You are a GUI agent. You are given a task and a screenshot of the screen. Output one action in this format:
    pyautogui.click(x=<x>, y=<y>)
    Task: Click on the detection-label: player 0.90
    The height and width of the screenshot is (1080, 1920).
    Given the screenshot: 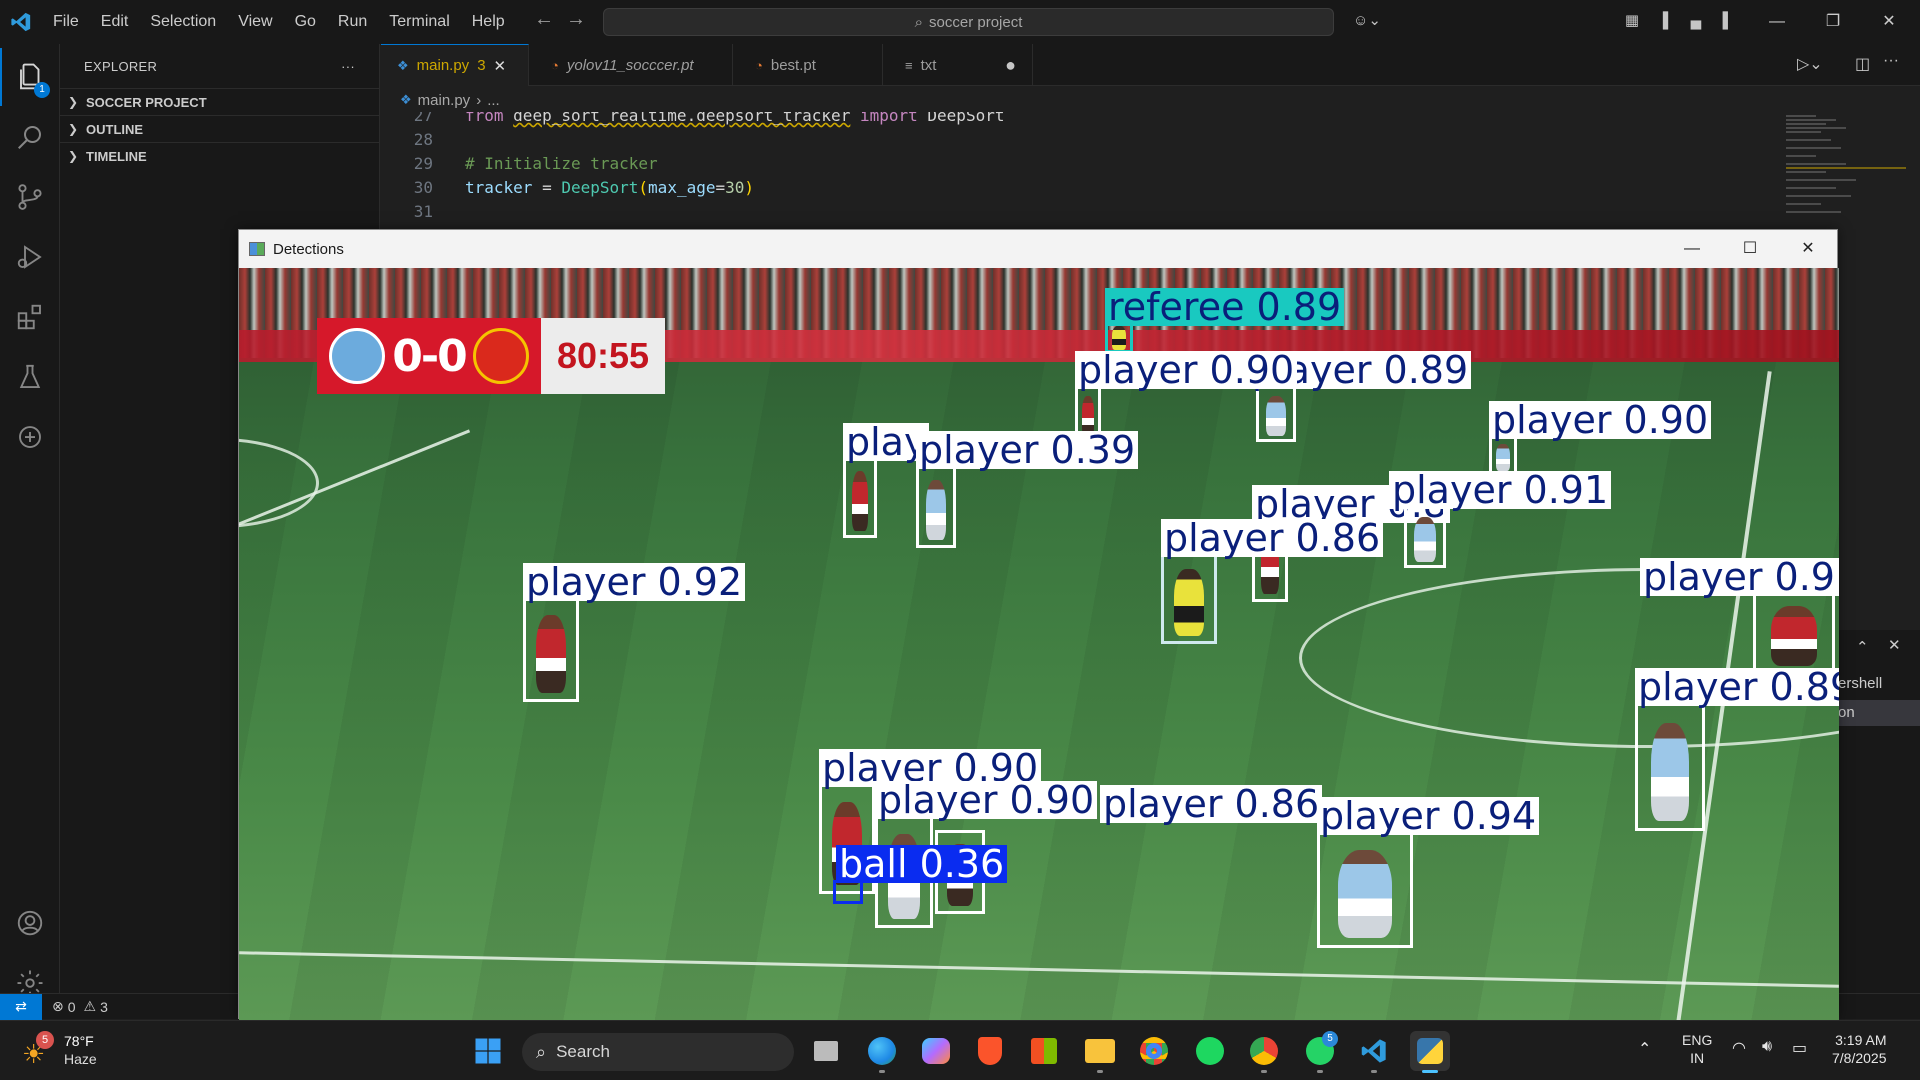 What is the action you would take?
    pyautogui.click(x=1186, y=370)
    